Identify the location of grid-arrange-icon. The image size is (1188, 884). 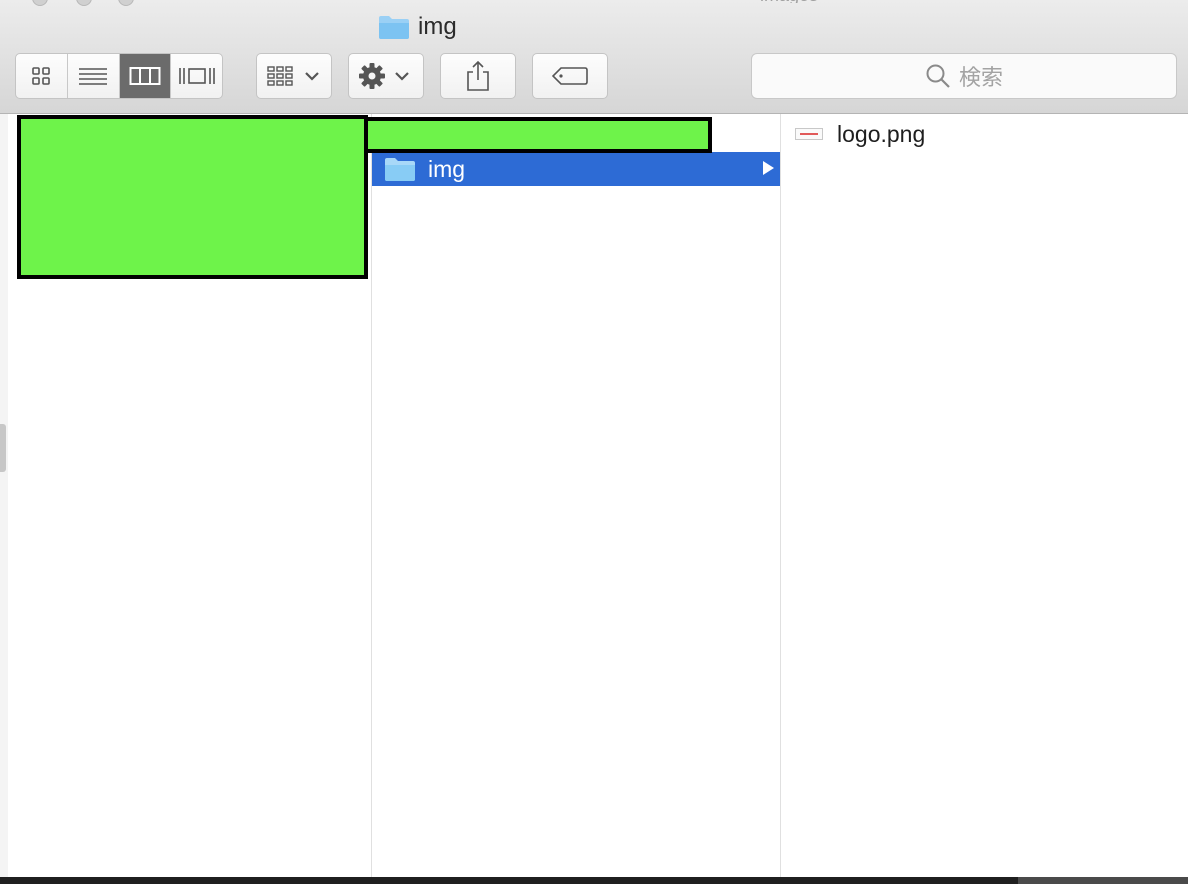
(293, 76).